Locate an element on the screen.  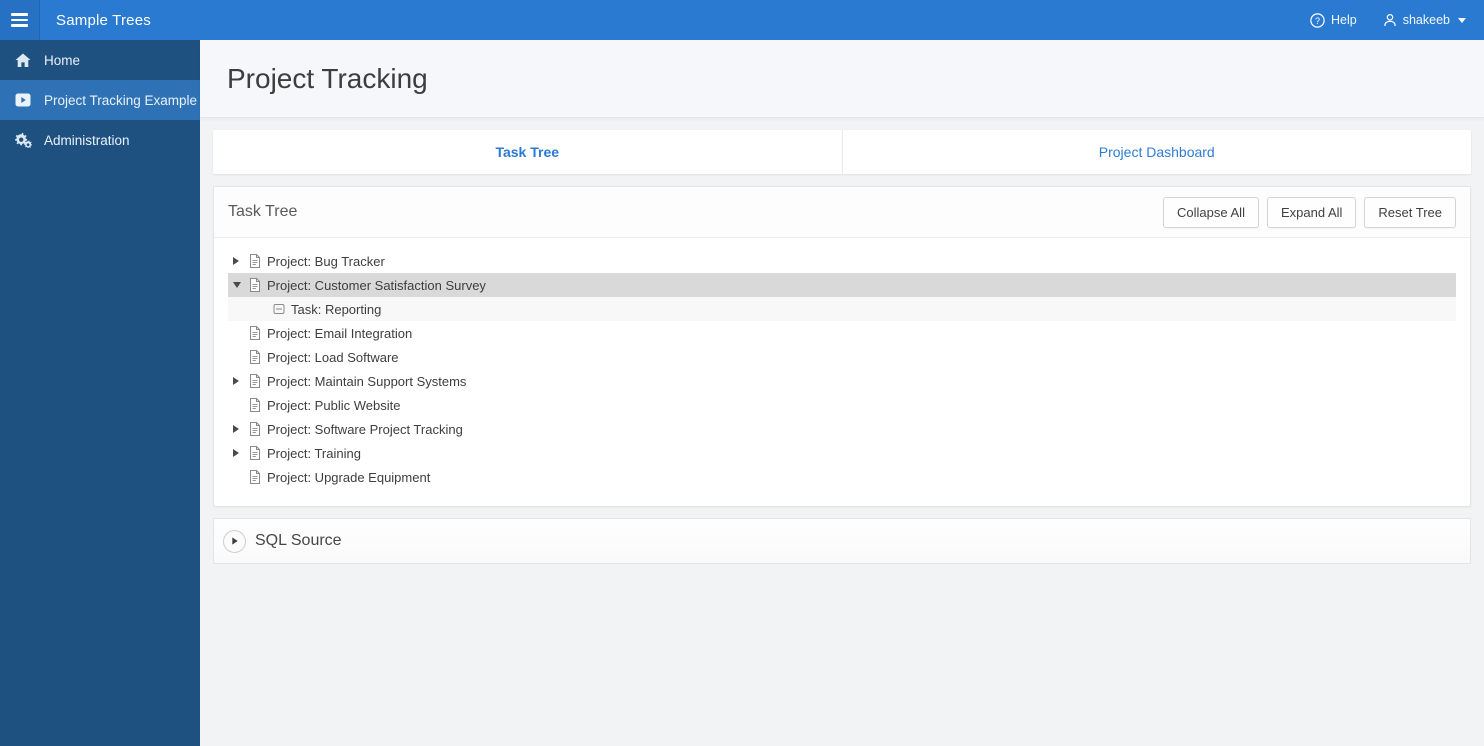
collapse-arrow-icon is located at coordinates (241, 285).